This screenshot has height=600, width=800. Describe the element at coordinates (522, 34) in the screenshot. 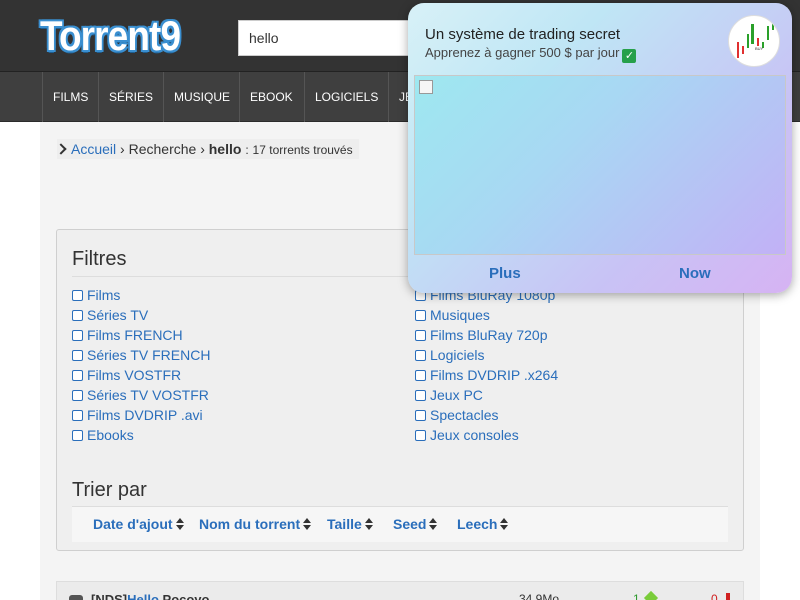

I see `ad-title: Un système de trading secret` at that location.